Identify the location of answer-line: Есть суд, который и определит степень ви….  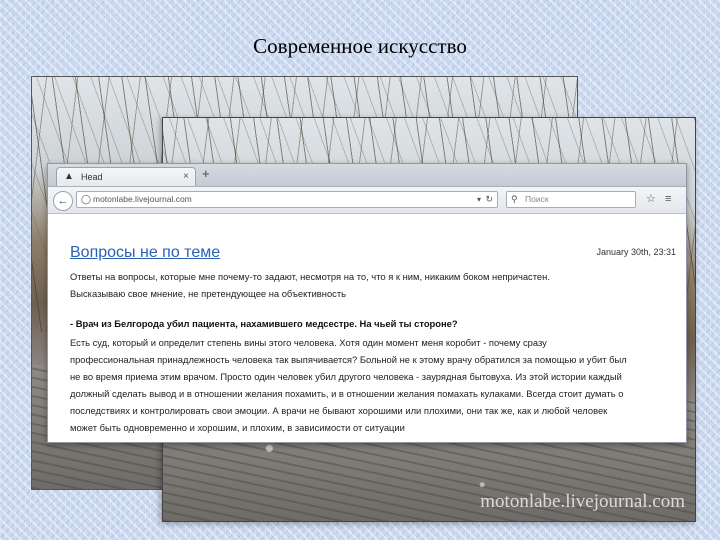
(308, 342).